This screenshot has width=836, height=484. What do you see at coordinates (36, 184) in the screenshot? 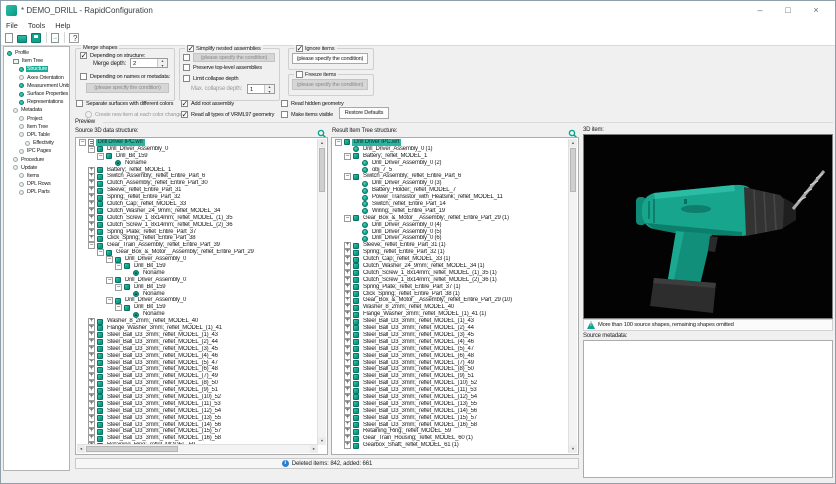
I see `sidebar-item-dpl-rows: DPL Rows` at bounding box center [36, 184].